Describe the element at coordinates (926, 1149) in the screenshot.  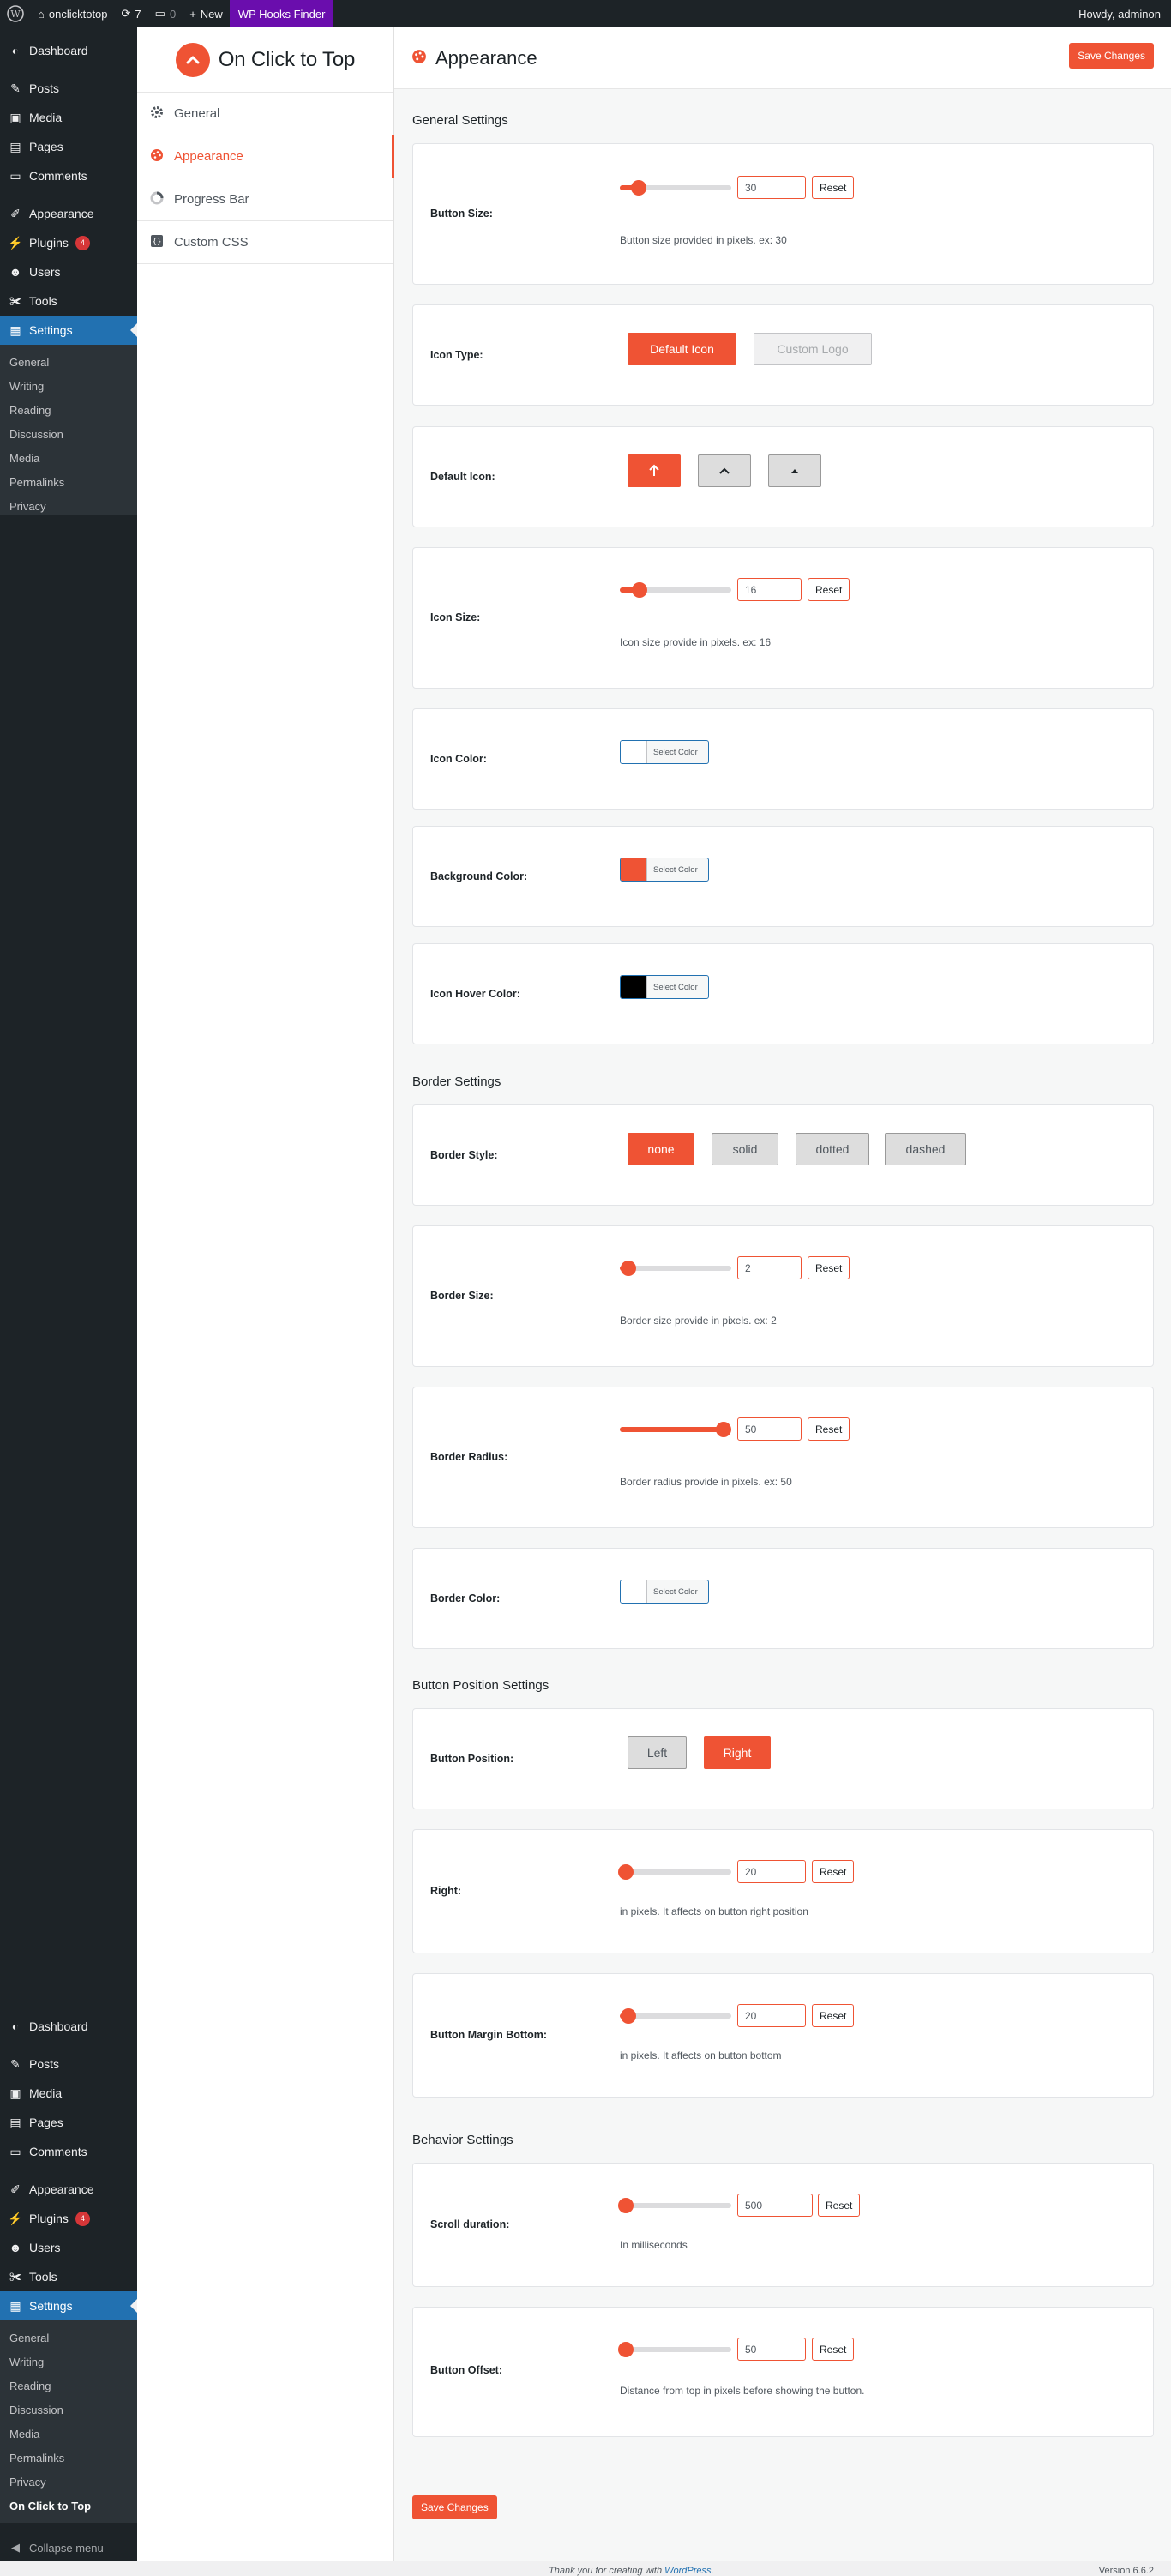
I see `border-style-dashed: dashed` at that location.